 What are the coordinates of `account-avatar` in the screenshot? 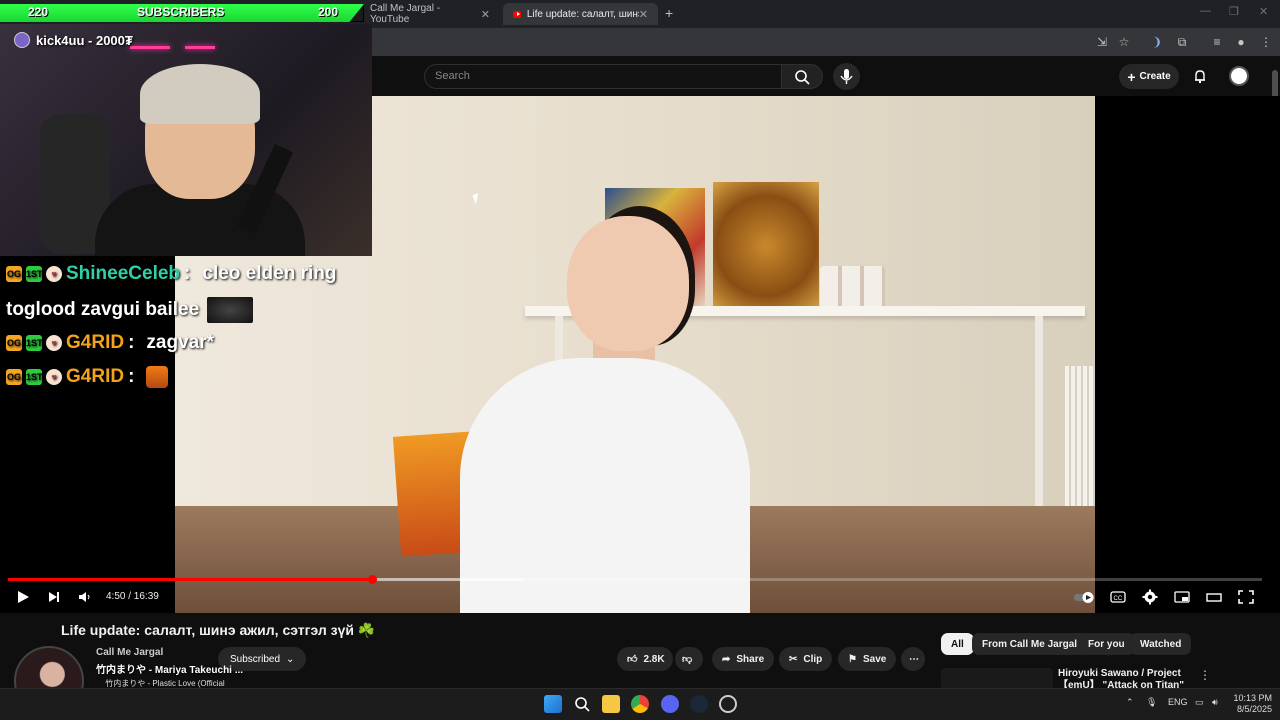 It's located at (1239, 76).